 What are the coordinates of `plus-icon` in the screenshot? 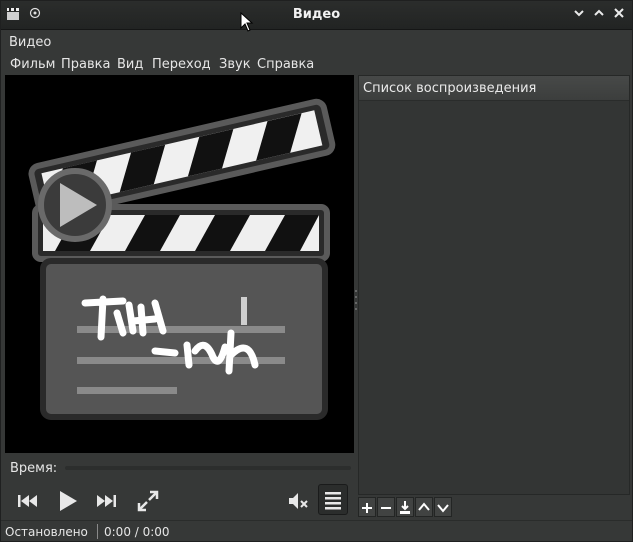 It's located at (367, 508).